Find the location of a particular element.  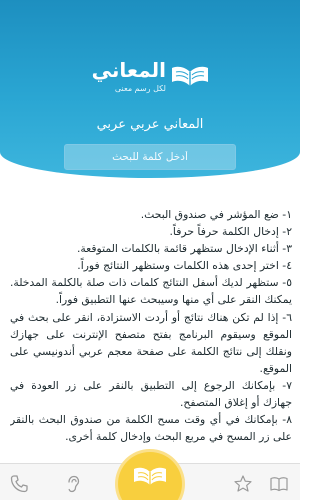

open-book-icon is located at coordinates (279, 484).